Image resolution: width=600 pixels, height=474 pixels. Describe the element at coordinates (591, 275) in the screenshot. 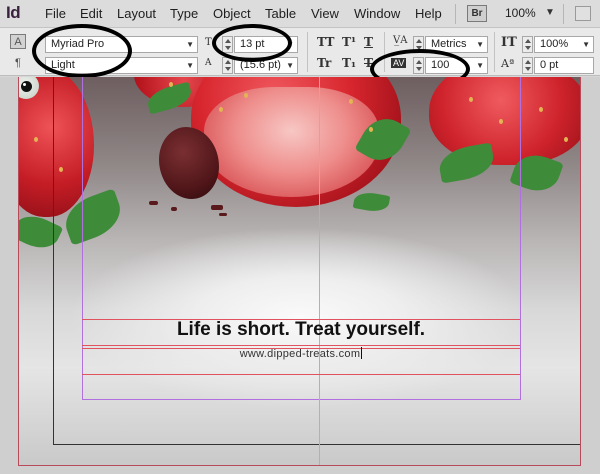

I see `vertical-scrollbar` at that location.